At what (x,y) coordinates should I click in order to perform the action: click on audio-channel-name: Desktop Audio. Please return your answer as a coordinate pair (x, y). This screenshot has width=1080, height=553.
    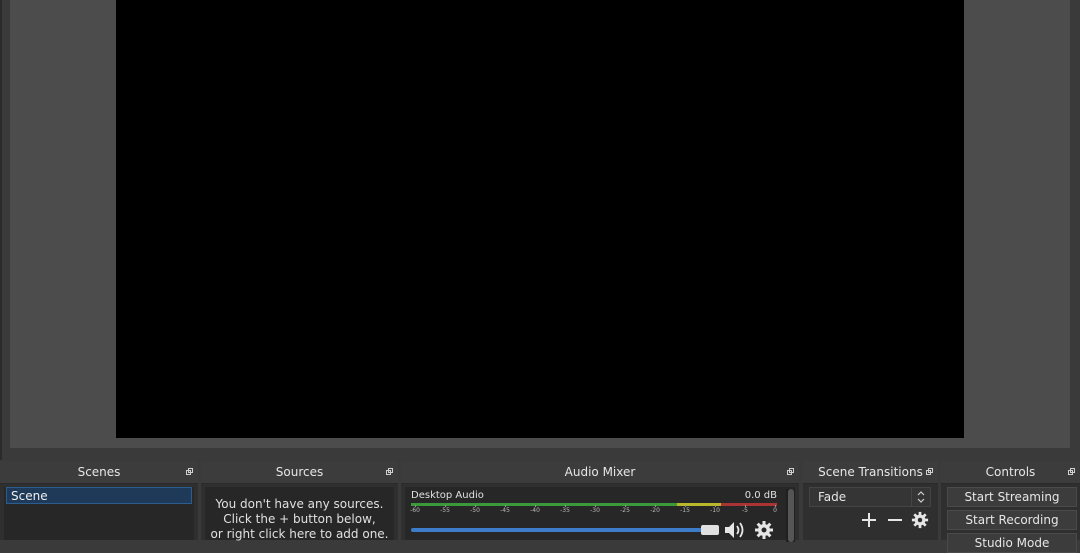
    Looking at the image, I should click on (447, 495).